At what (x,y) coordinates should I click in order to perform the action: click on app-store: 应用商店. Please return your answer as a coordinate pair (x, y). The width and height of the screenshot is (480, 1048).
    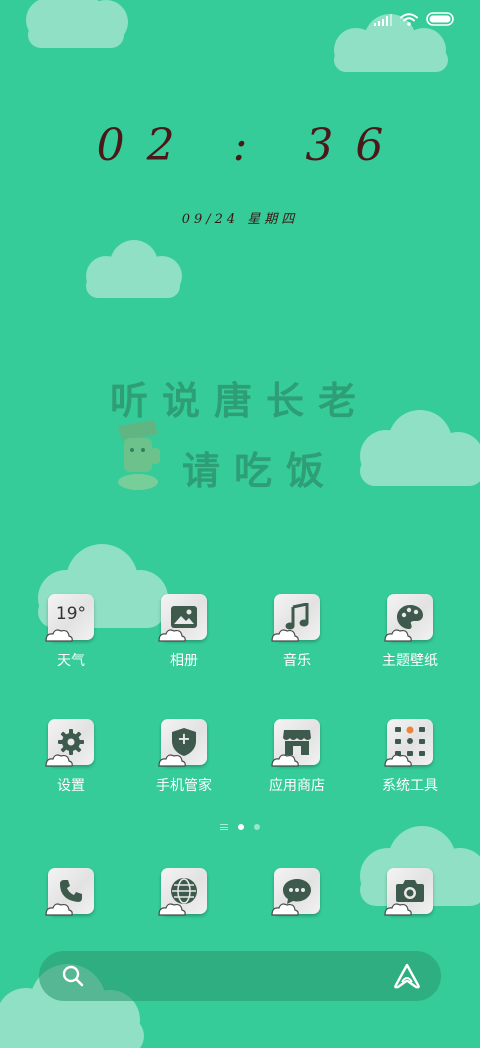
    Looking at the image, I should click on (297, 757).